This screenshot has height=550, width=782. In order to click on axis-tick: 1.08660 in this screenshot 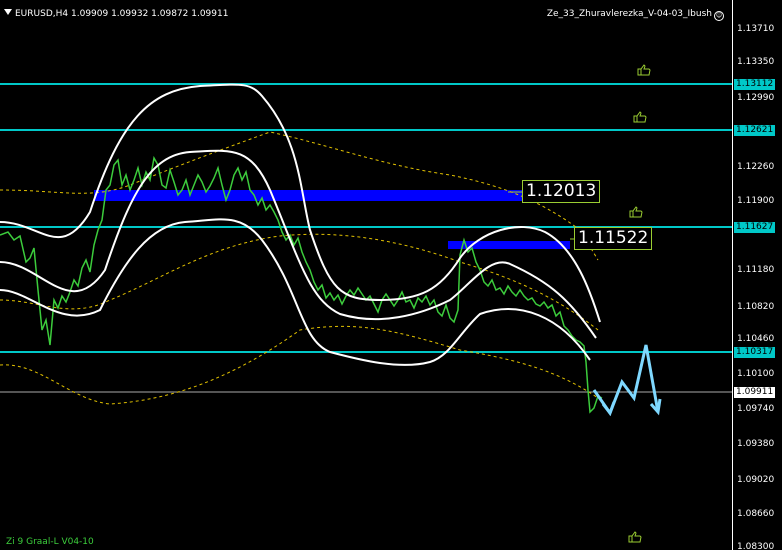, I will do `click(756, 514)`.